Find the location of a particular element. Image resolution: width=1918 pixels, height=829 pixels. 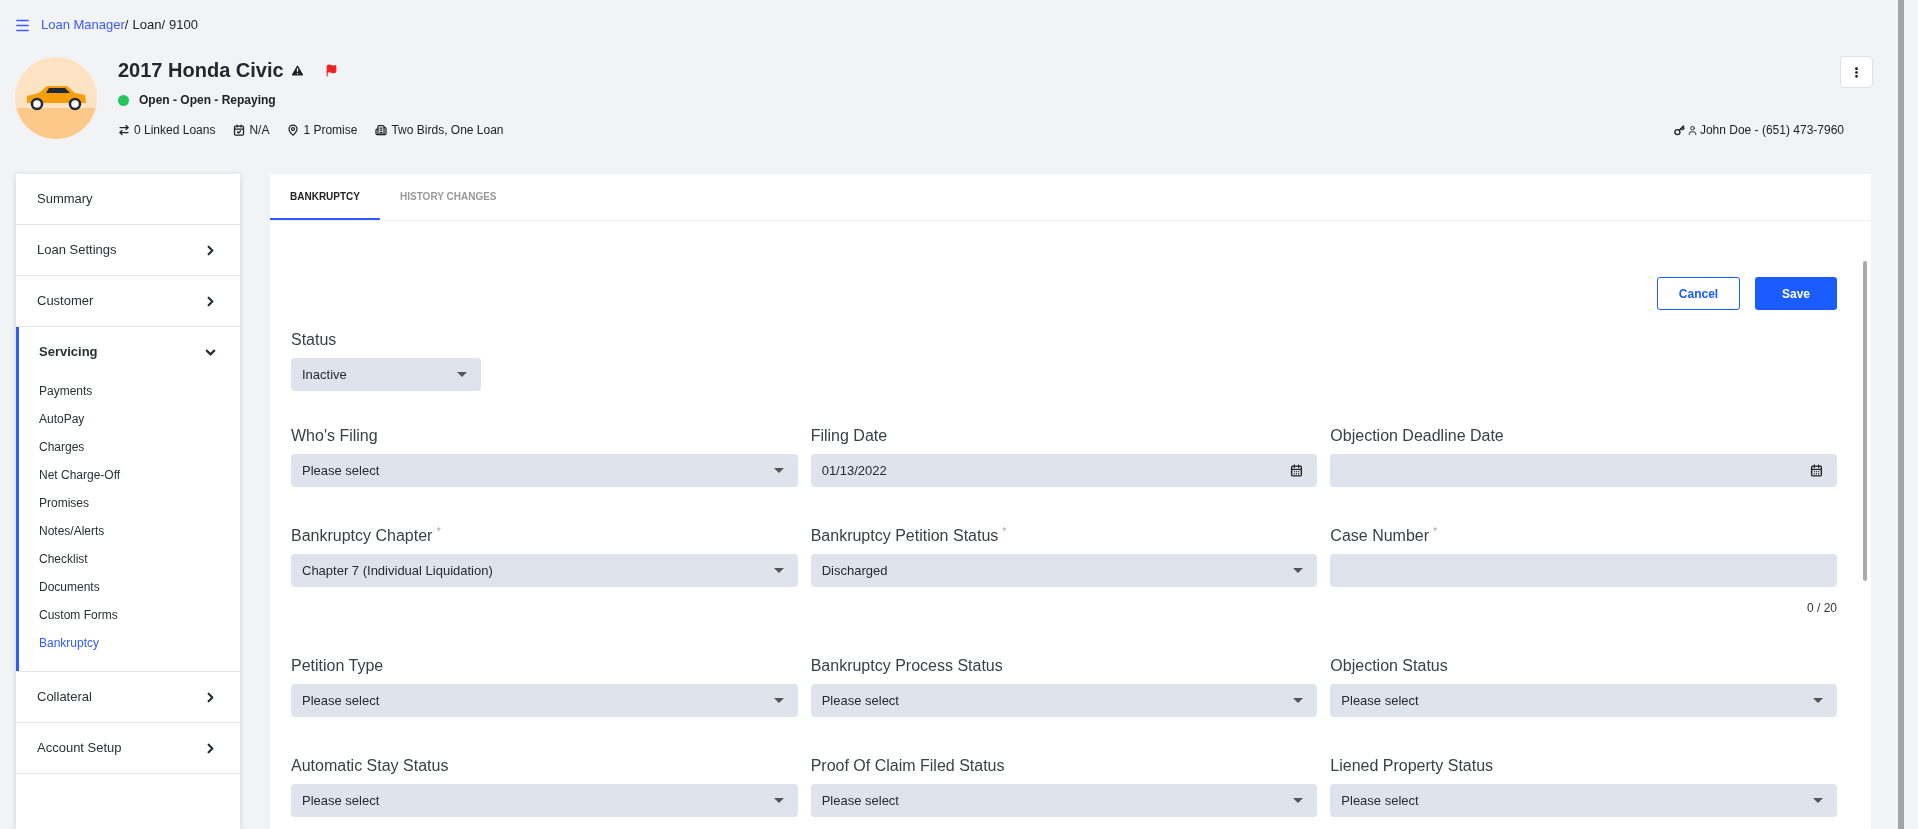

sidebar-item: Loan Settings is located at coordinates (128, 250).